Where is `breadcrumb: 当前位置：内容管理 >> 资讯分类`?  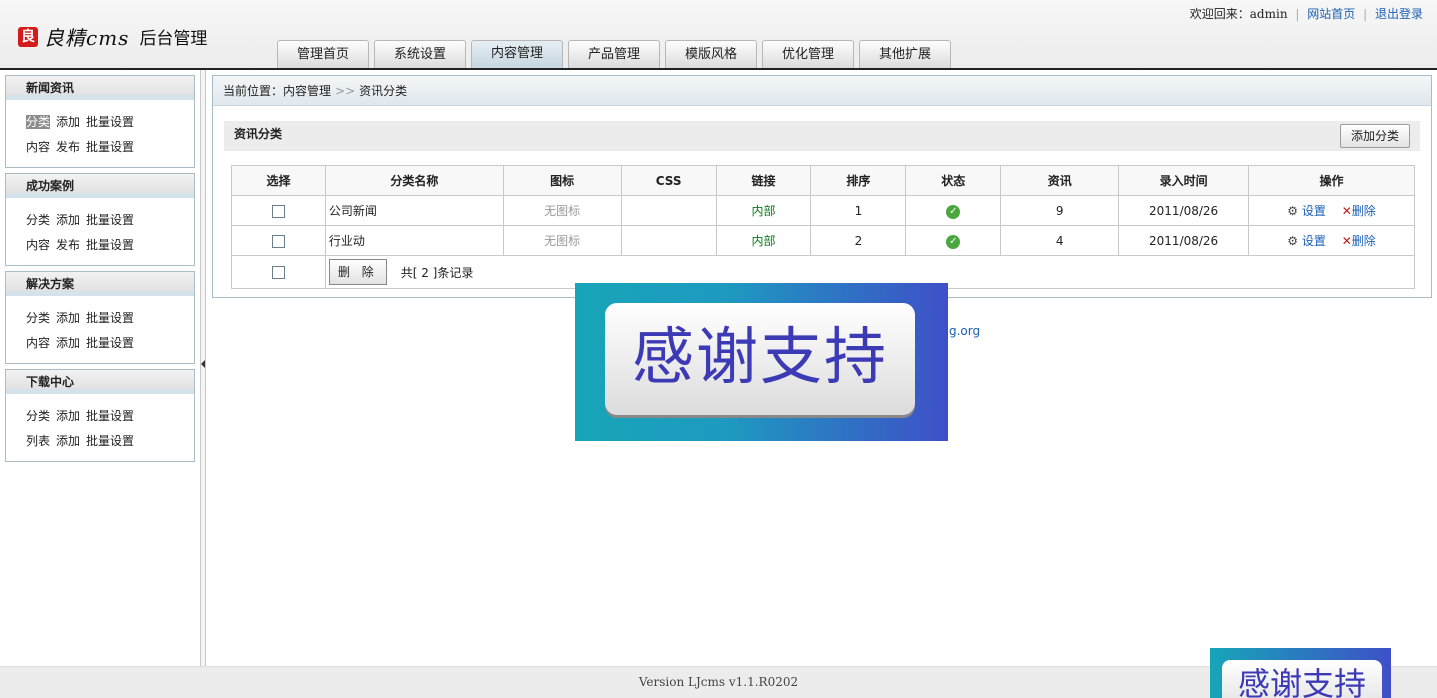 breadcrumb: 当前位置：内容管理 >> 资讯分类 is located at coordinates (822, 91).